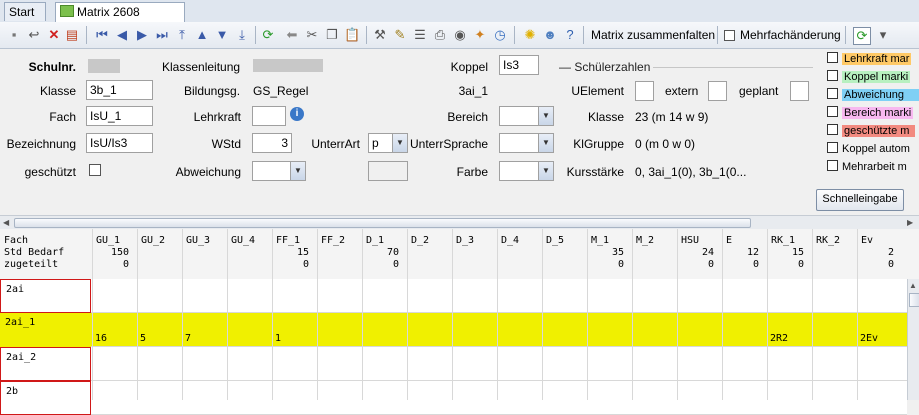 This screenshot has height=415, width=919. I want to click on geschuetzt-checkbox, so click(95, 170).